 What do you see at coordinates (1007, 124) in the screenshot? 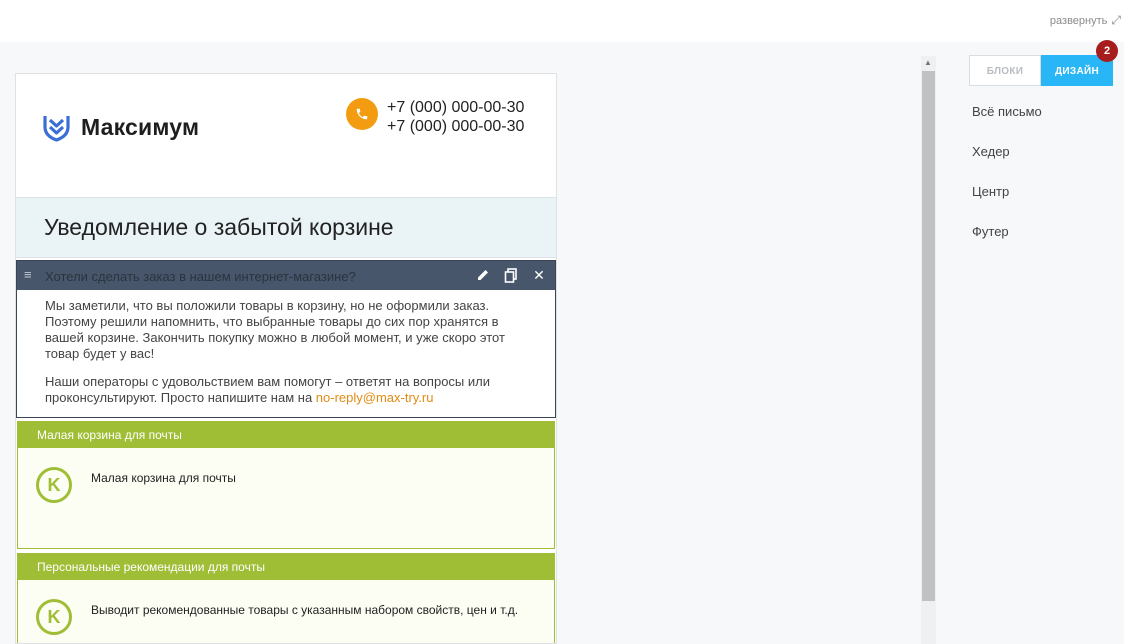
I see `menu-item-whole-letter: Всё письмо` at bounding box center [1007, 124].